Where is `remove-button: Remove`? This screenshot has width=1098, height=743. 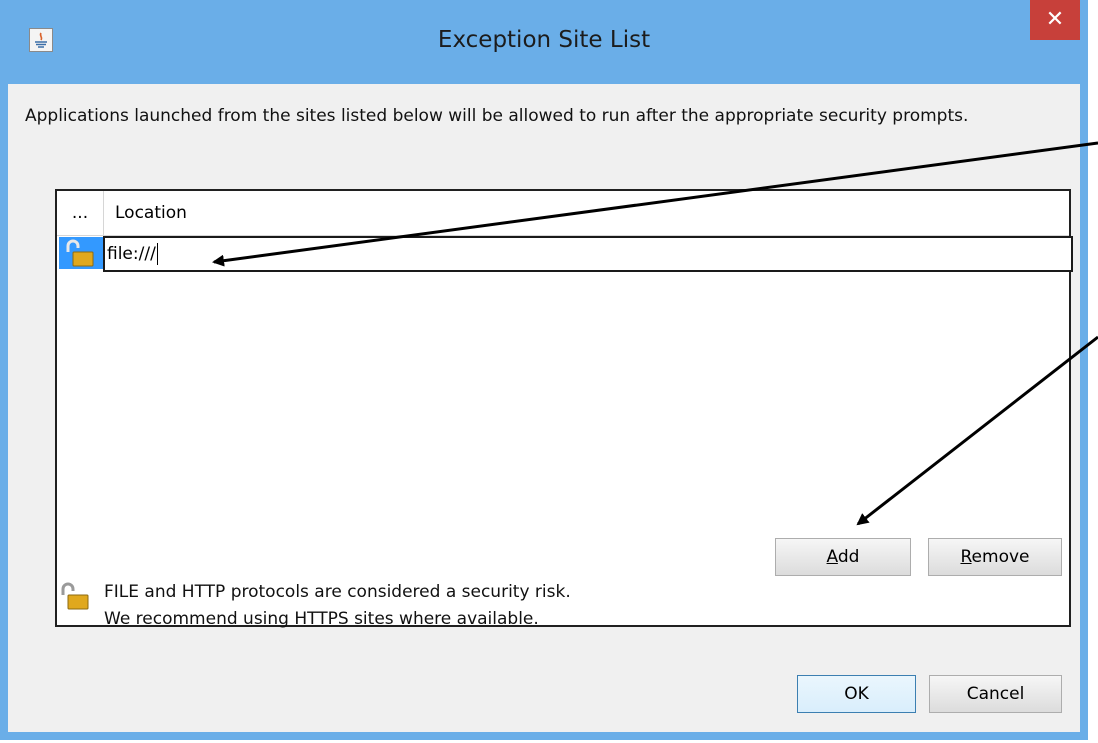 remove-button: Remove is located at coordinates (995, 557).